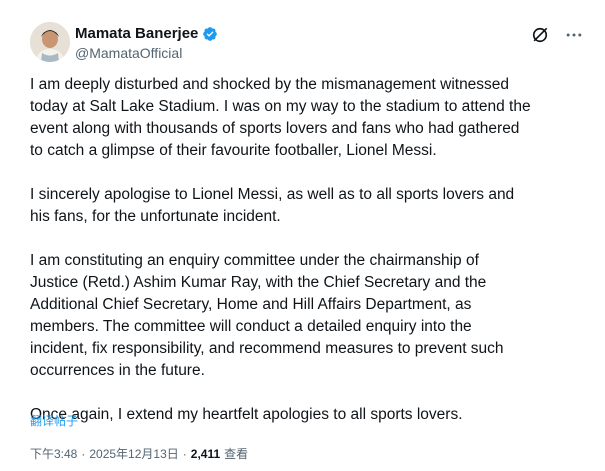 This screenshot has width=605, height=471. What do you see at coordinates (54, 420) in the screenshot?
I see `translate-post-link: 翻译帖子` at bounding box center [54, 420].